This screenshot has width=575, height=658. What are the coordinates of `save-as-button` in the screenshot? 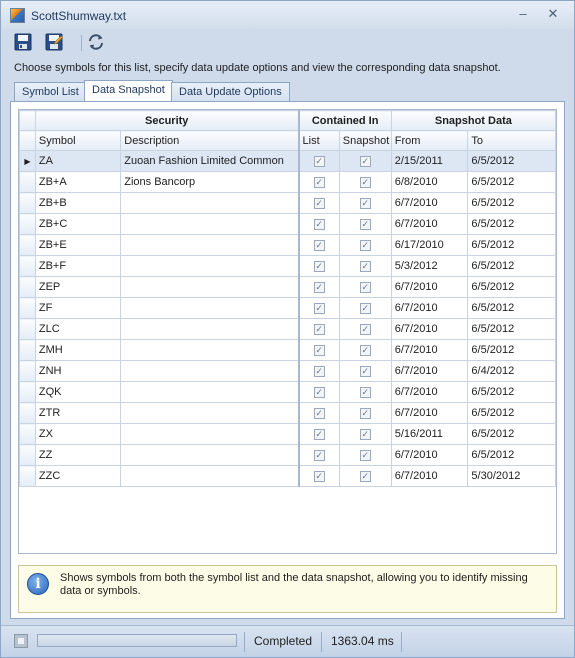 It's located at (56, 43).